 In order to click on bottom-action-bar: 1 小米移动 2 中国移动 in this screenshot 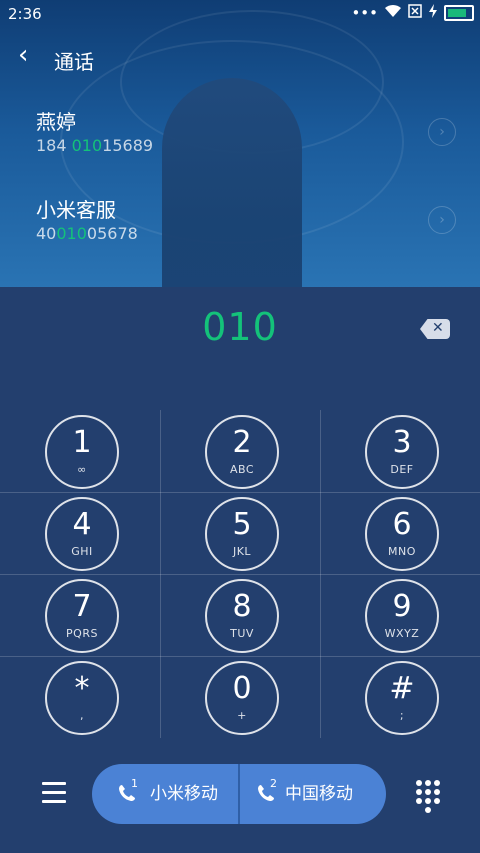, I will do `click(240, 795)`.